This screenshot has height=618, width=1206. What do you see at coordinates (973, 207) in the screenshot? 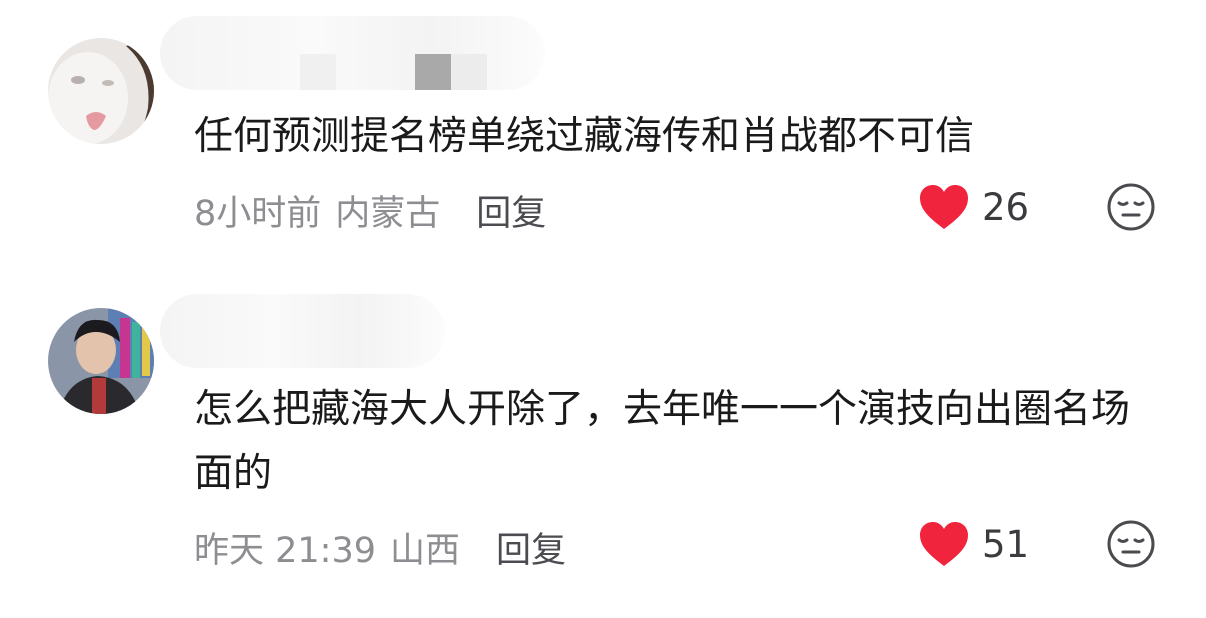
I see `like-button: 26` at bounding box center [973, 207].